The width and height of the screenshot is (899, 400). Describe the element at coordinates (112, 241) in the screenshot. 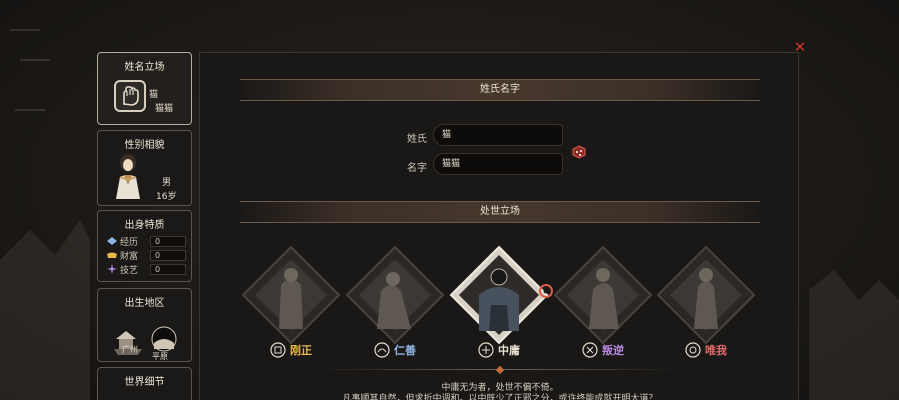

I see `experience-gem-icon` at that location.